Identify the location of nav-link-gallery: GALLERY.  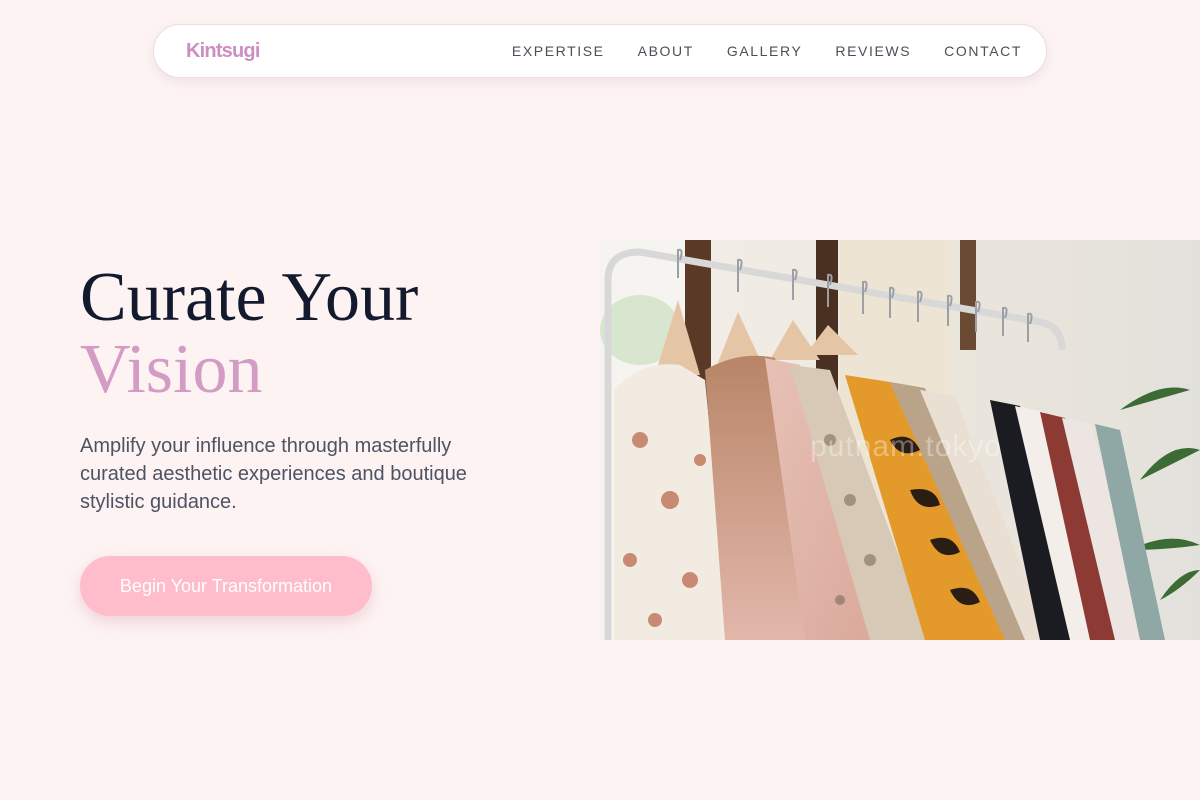
(765, 51).